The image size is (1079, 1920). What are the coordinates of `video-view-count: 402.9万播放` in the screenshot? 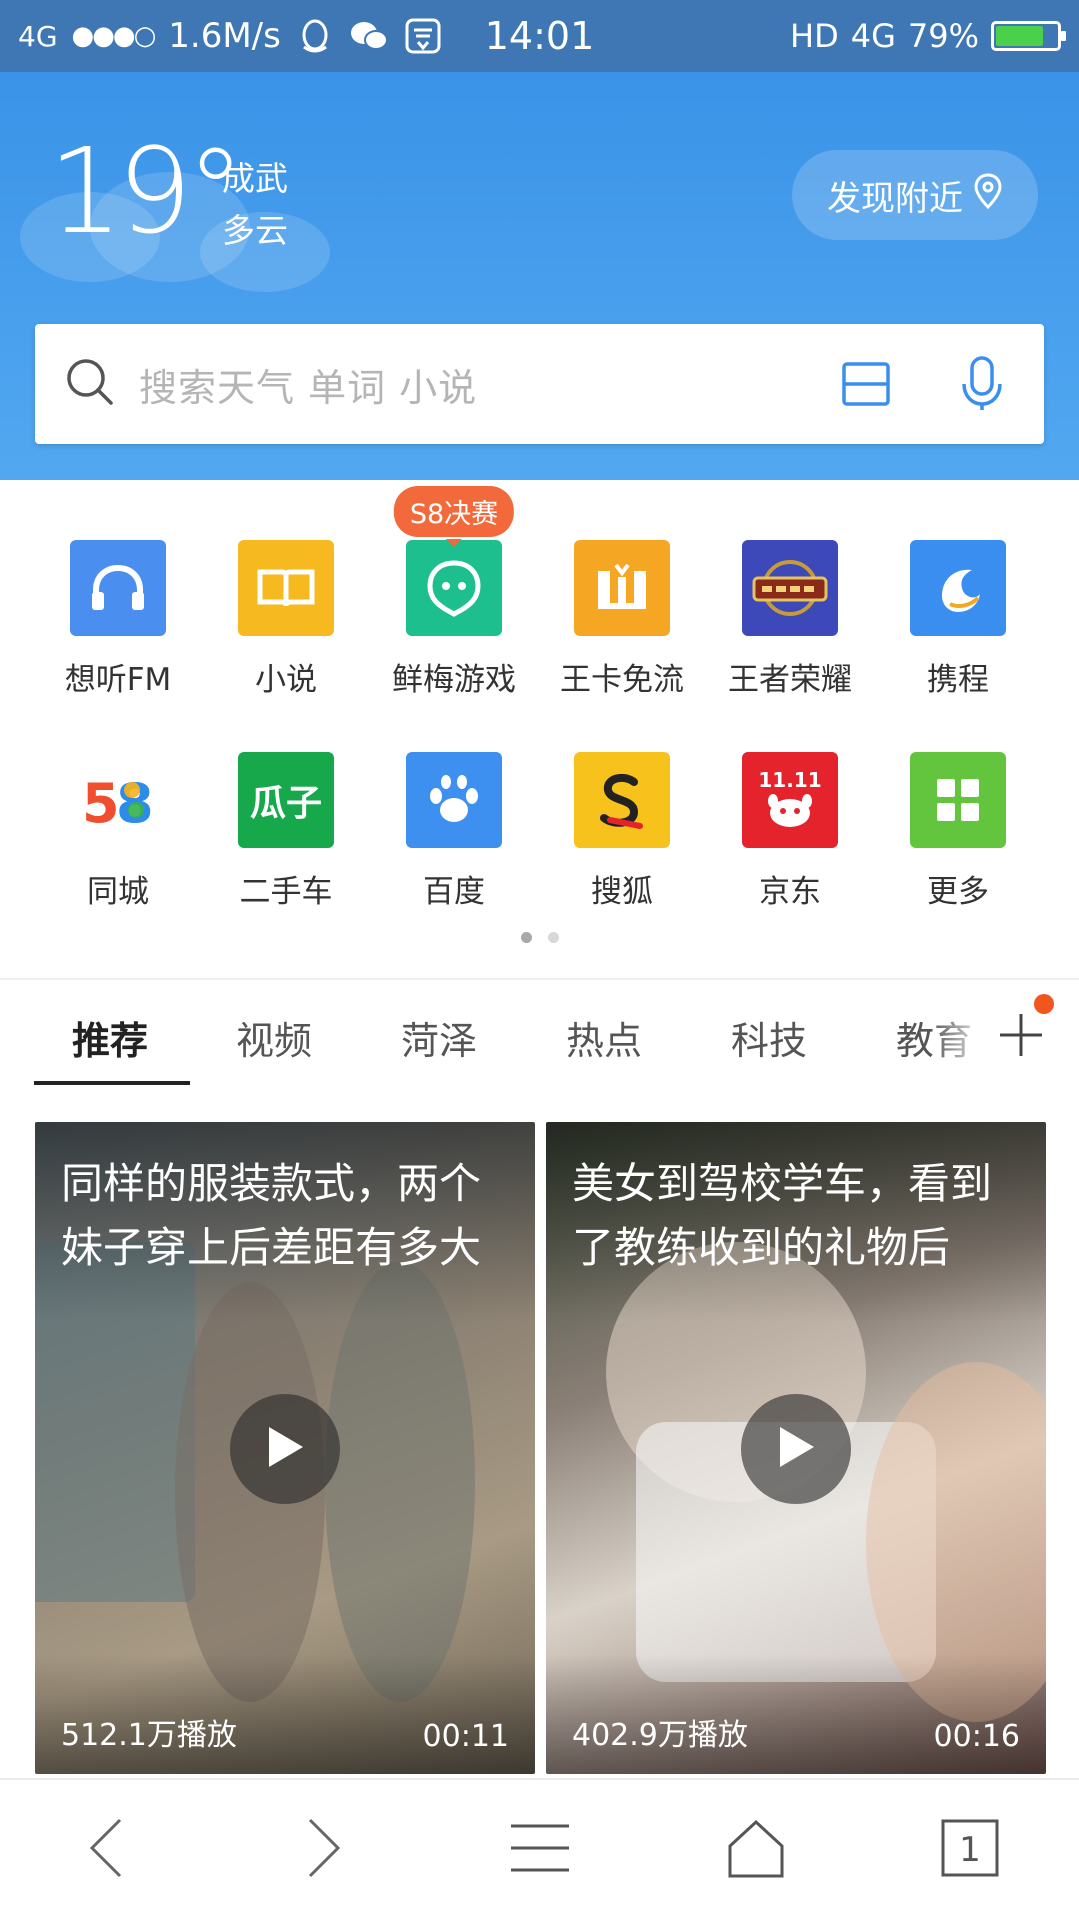 It's located at (660, 1735).